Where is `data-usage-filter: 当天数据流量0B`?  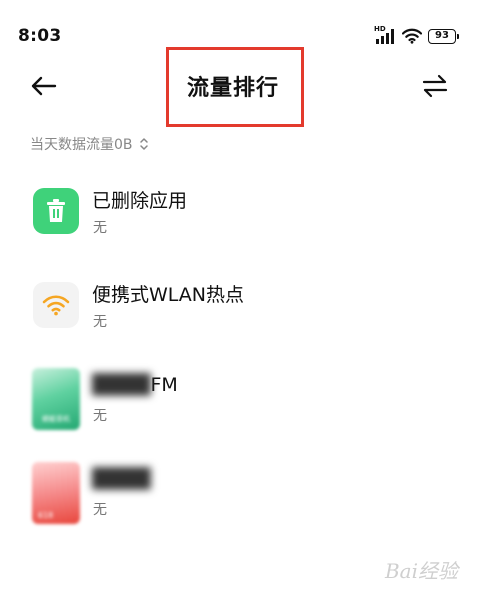
data-usage-filter: 当天数据流量0B is located at coordinates (89, 144).